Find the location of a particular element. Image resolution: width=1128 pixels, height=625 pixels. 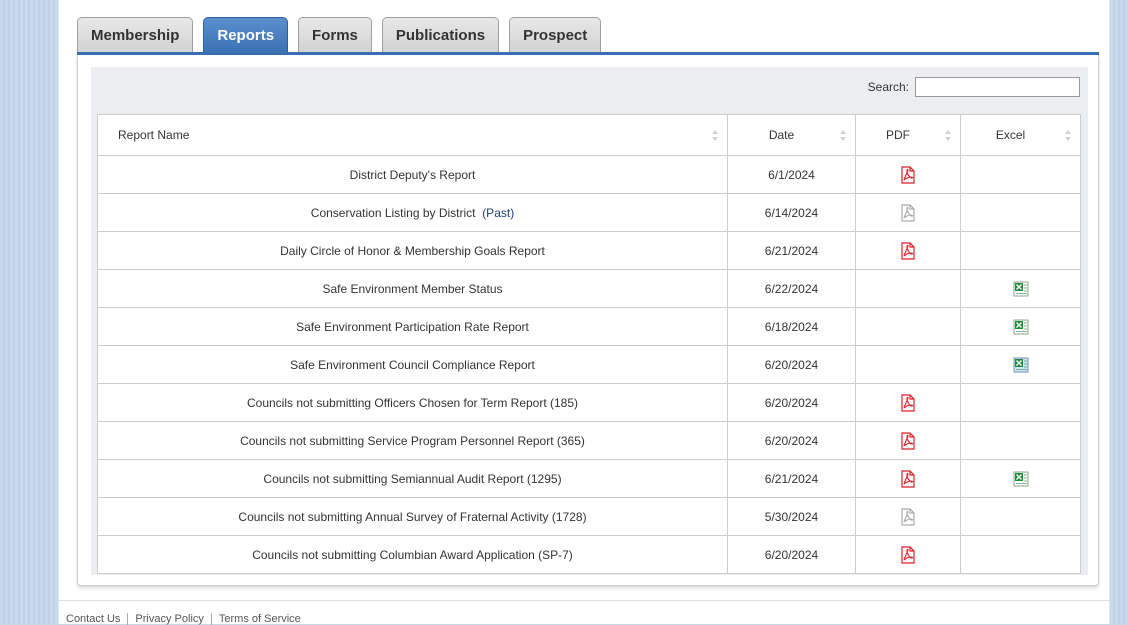

footer-link-terms-of-service: Terms of Service is located at coordinates (260, 619).